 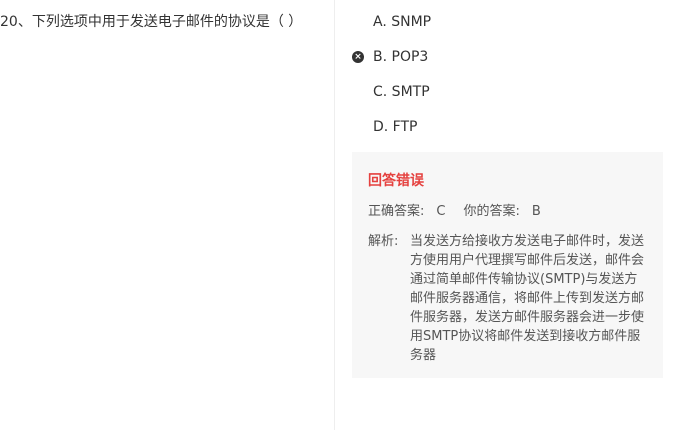 I want to click on your-answer-label: 你的答案:, so click(x=491, y=211).